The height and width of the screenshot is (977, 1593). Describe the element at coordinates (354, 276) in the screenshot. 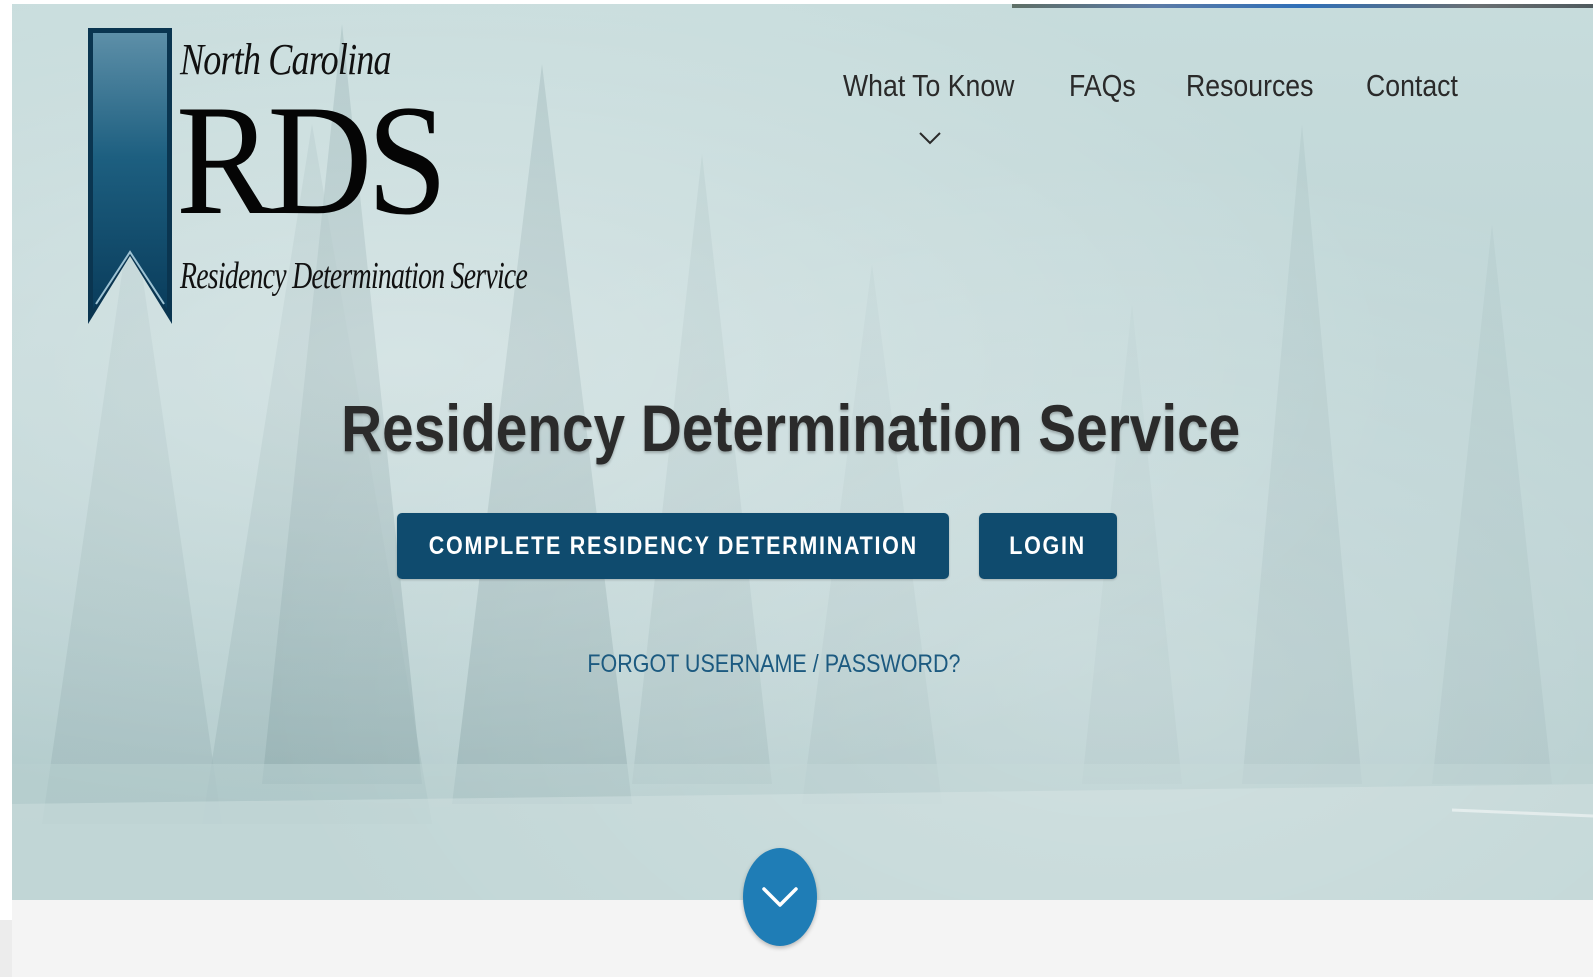

I see `logo-subtitle: Residency Determination Service` at that location.